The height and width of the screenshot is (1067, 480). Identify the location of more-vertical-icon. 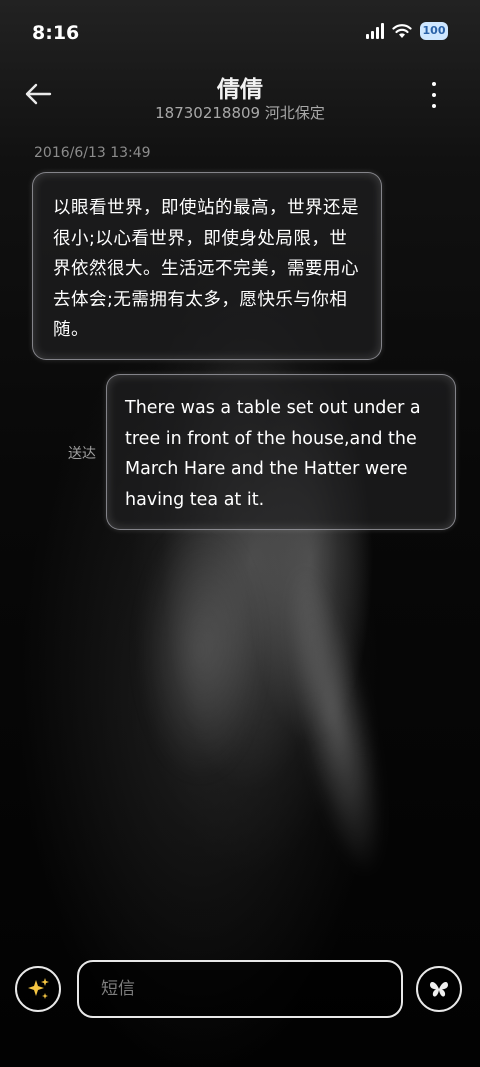
(434, 84).